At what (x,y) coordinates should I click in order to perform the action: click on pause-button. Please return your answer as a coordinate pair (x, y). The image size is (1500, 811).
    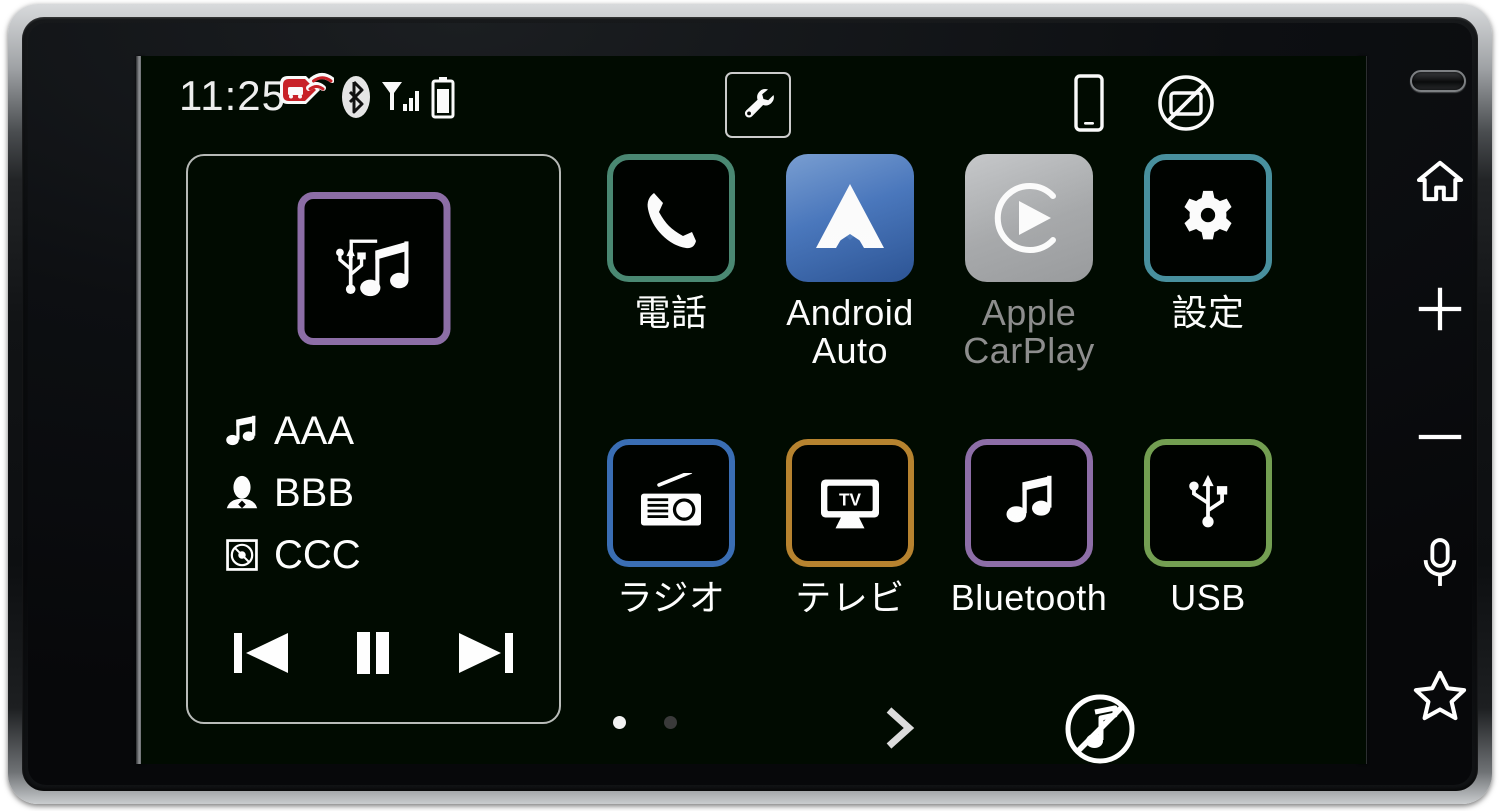
    Looking at the image, I should click on (373, 653).